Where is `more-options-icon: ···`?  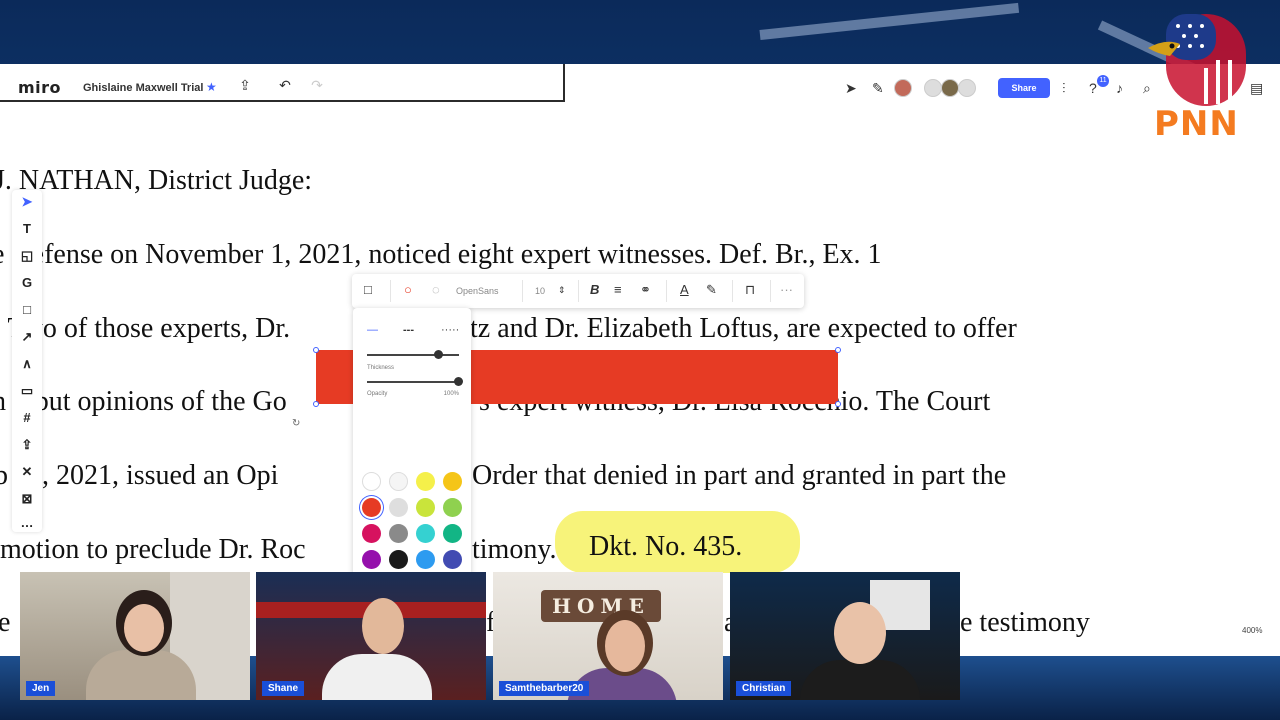 more-options-icon: ··· is located at coordinates (786, 289).